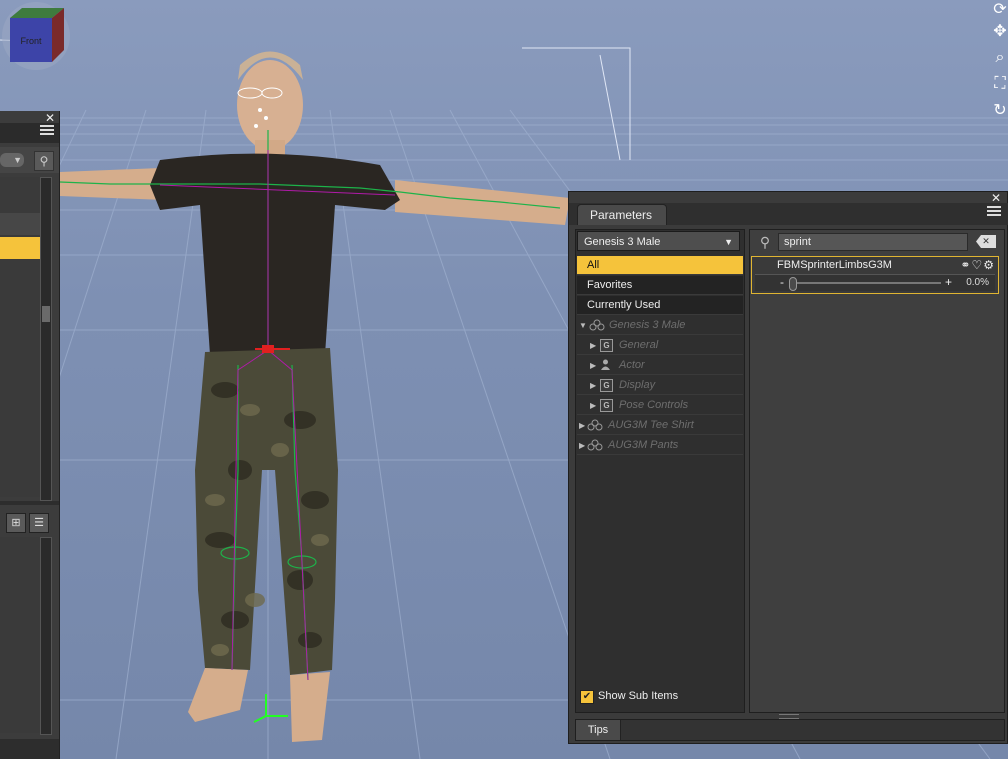  I want to click on tree-item-actor: ▶ Actor, so click(660, 365).